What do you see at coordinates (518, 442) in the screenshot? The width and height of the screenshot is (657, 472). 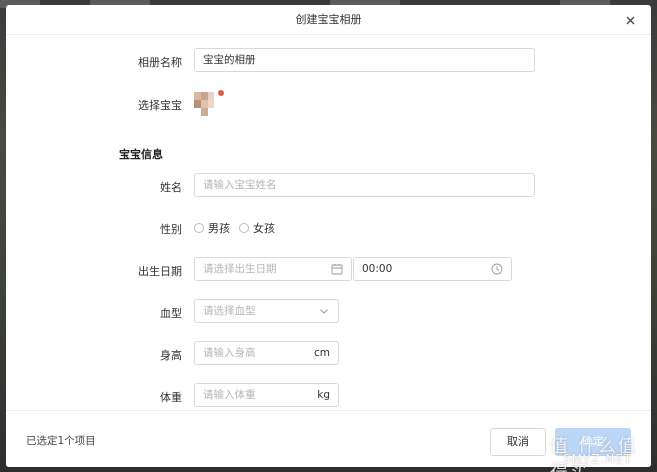 I see `cancel-button: 取消` at bounding box center [518, 442].